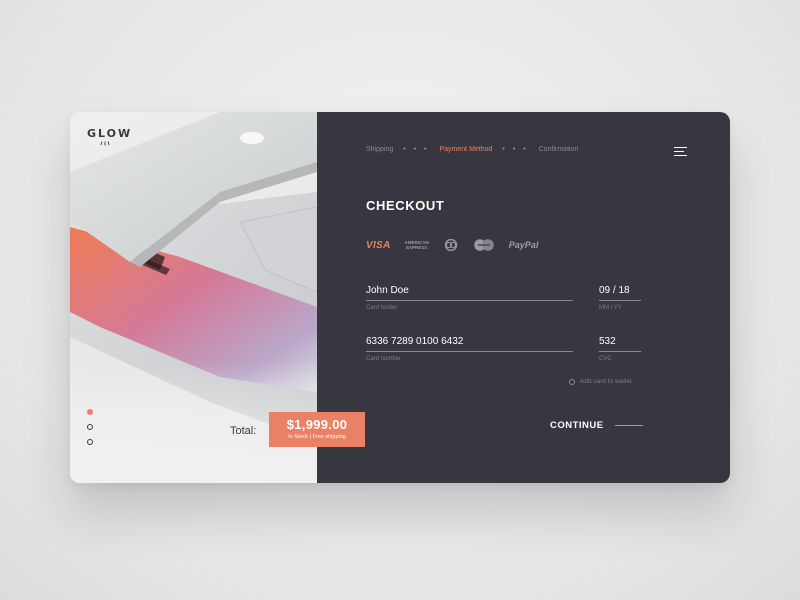 The image size is (800, 600). What do you see at coordinates (384, 359) in the screenshot?
I see `card-number-label: Card number` at bounding box center [384, 359].